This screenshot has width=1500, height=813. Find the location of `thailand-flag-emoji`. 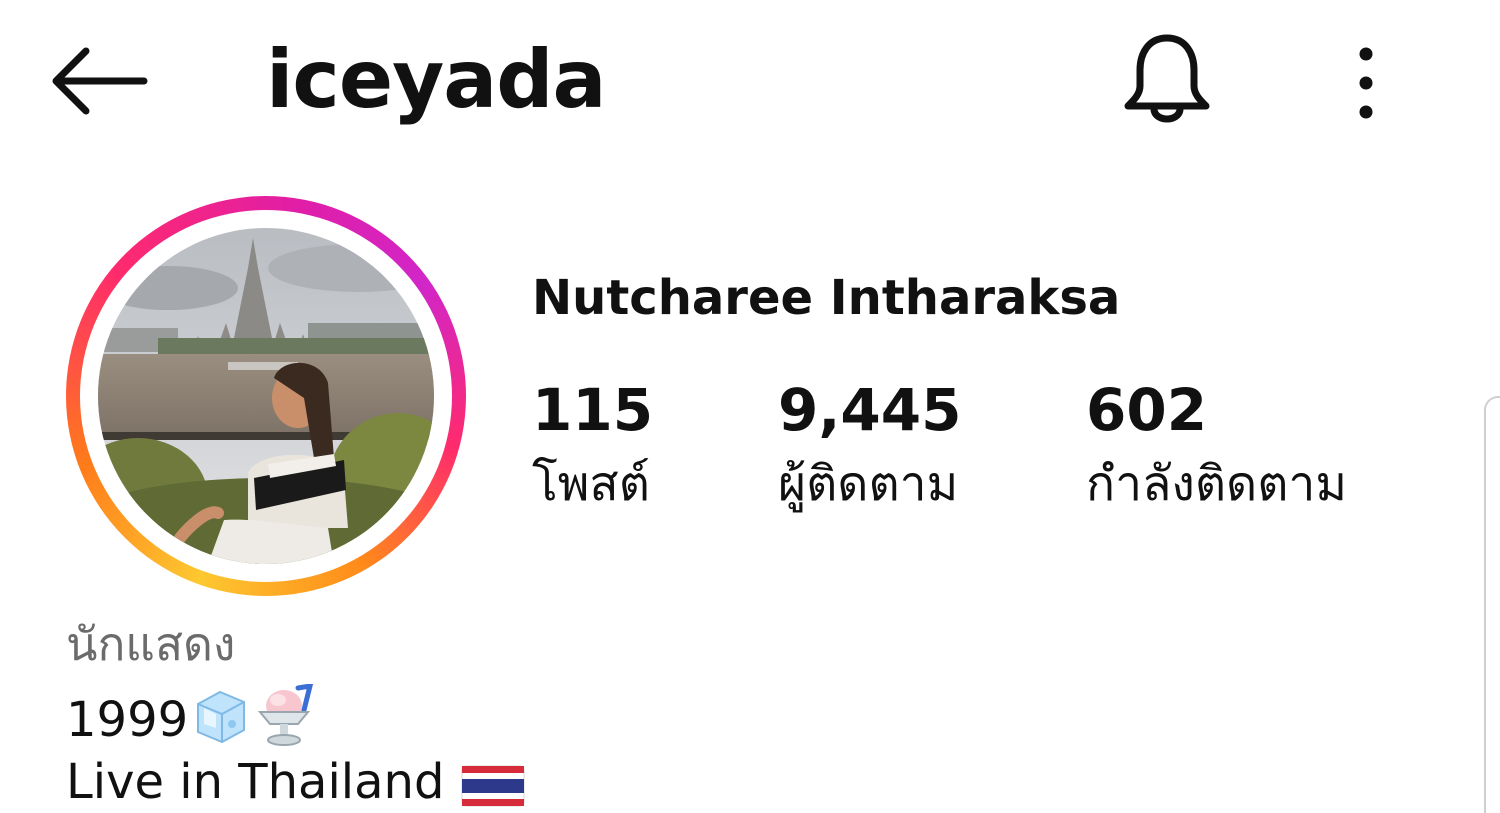

thailand-flag-emoji is located at coordinates (493, 787).